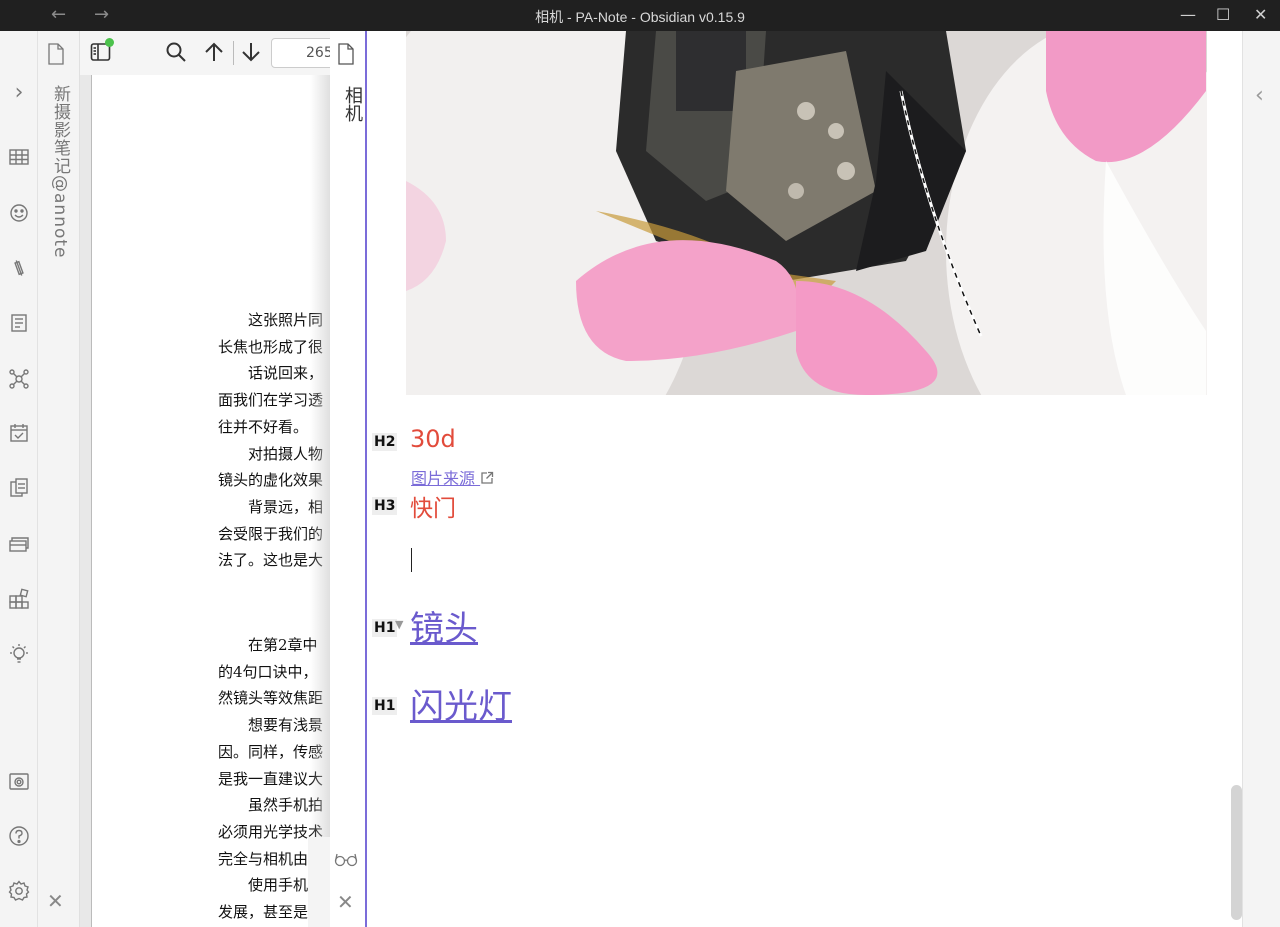  I want to click on right-sidebar: ‹, so click(1261, 479).